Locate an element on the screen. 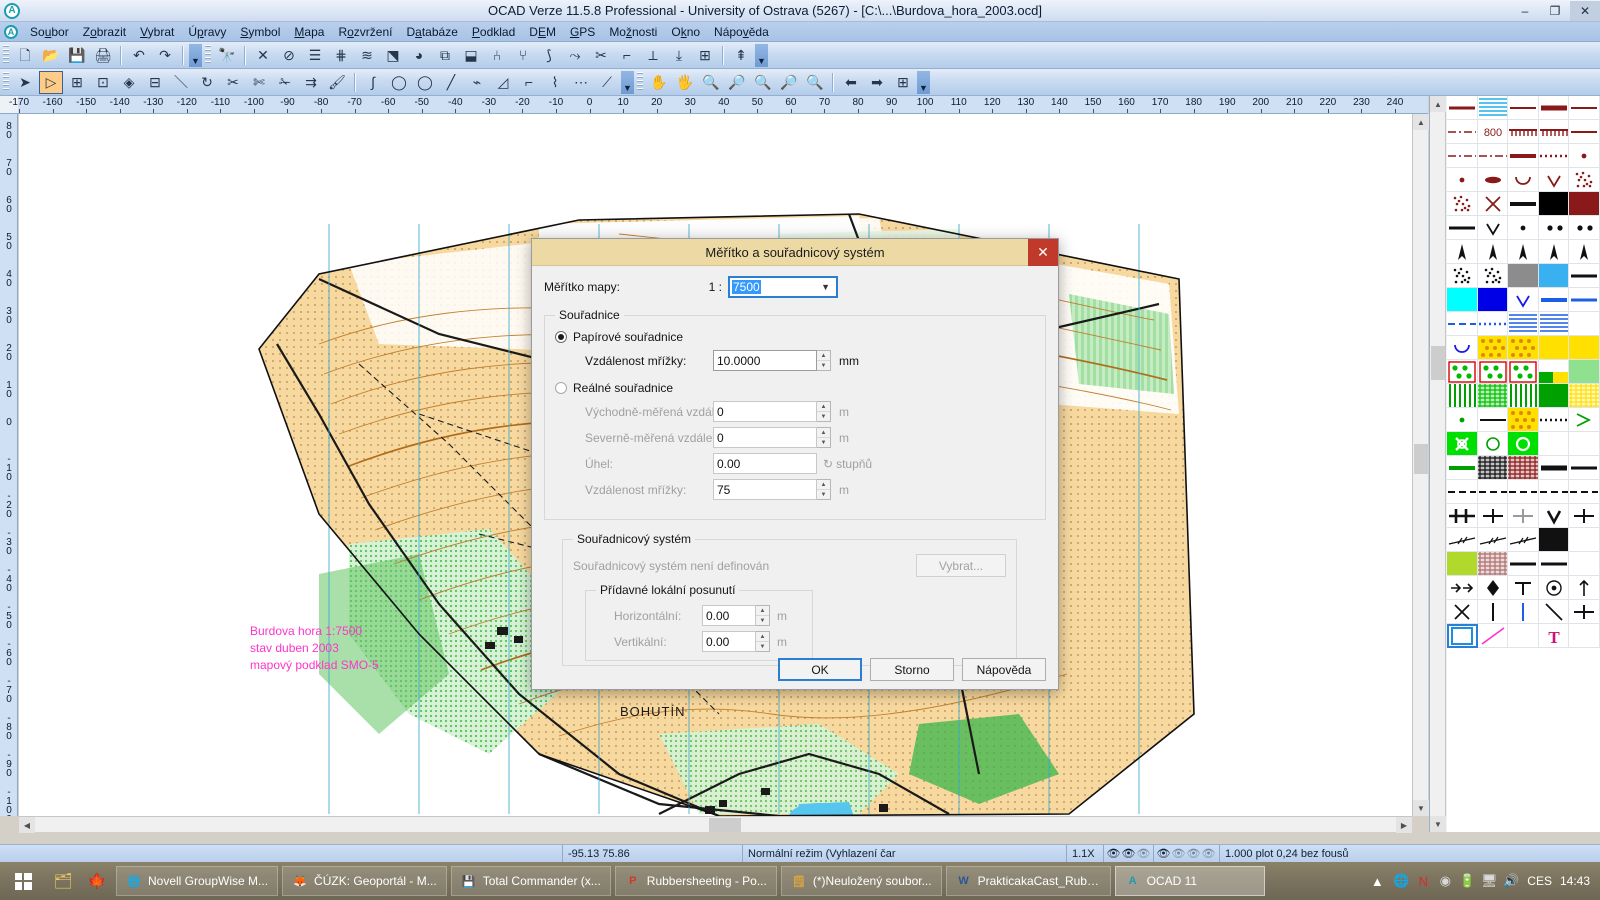 This screenshot has height=900, width=1600. reshape-icon: ⤳ is located at coordinates (575, 55).